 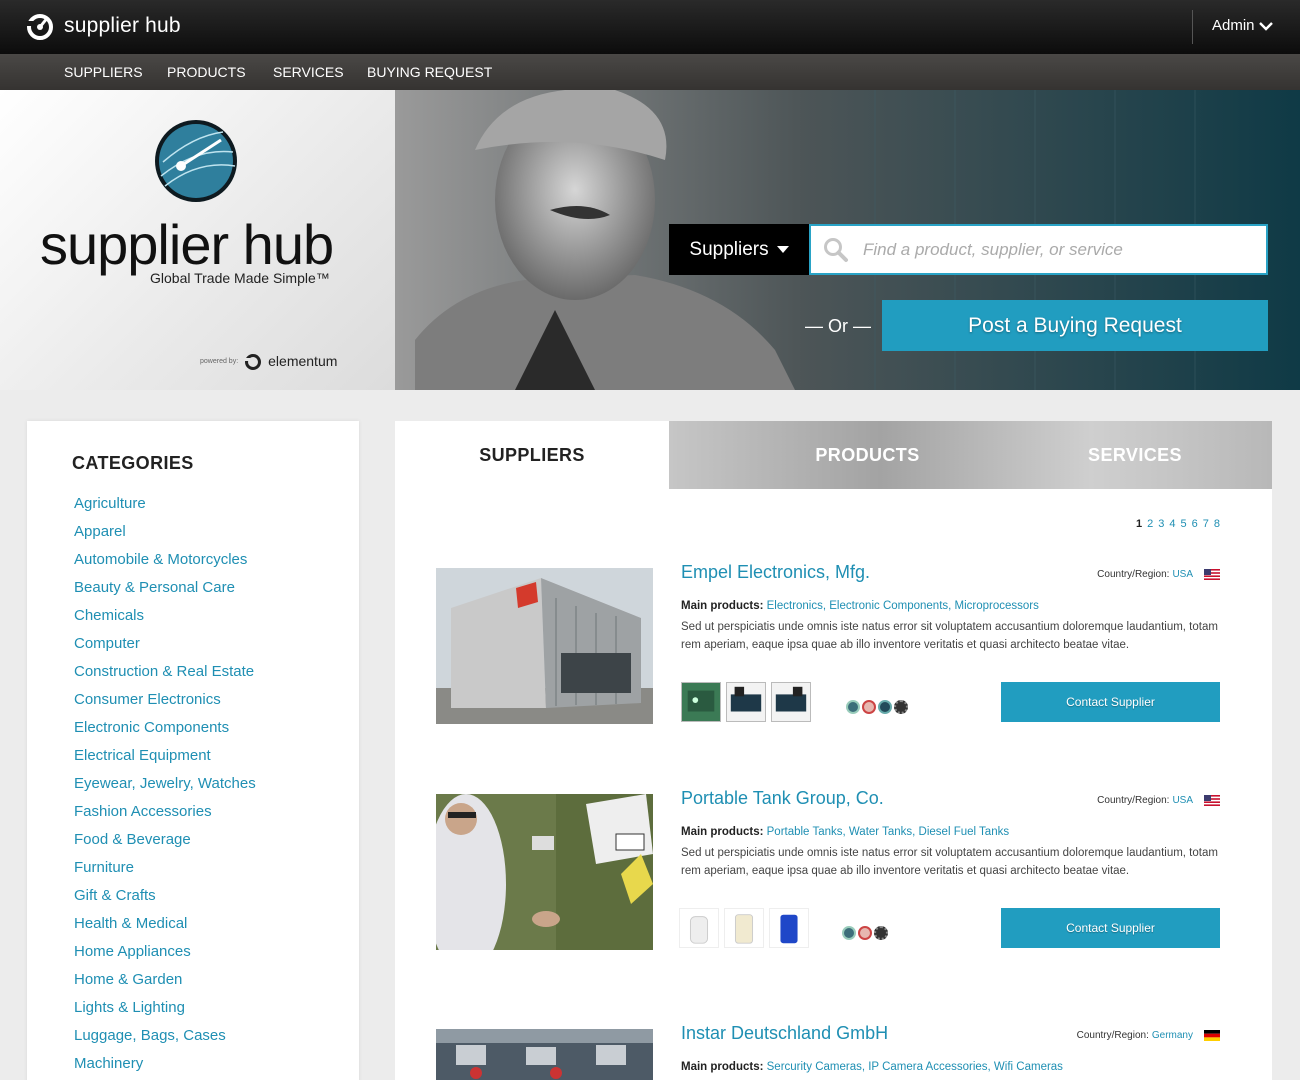 I want to click on search-input, so click(x=1058, y=249).